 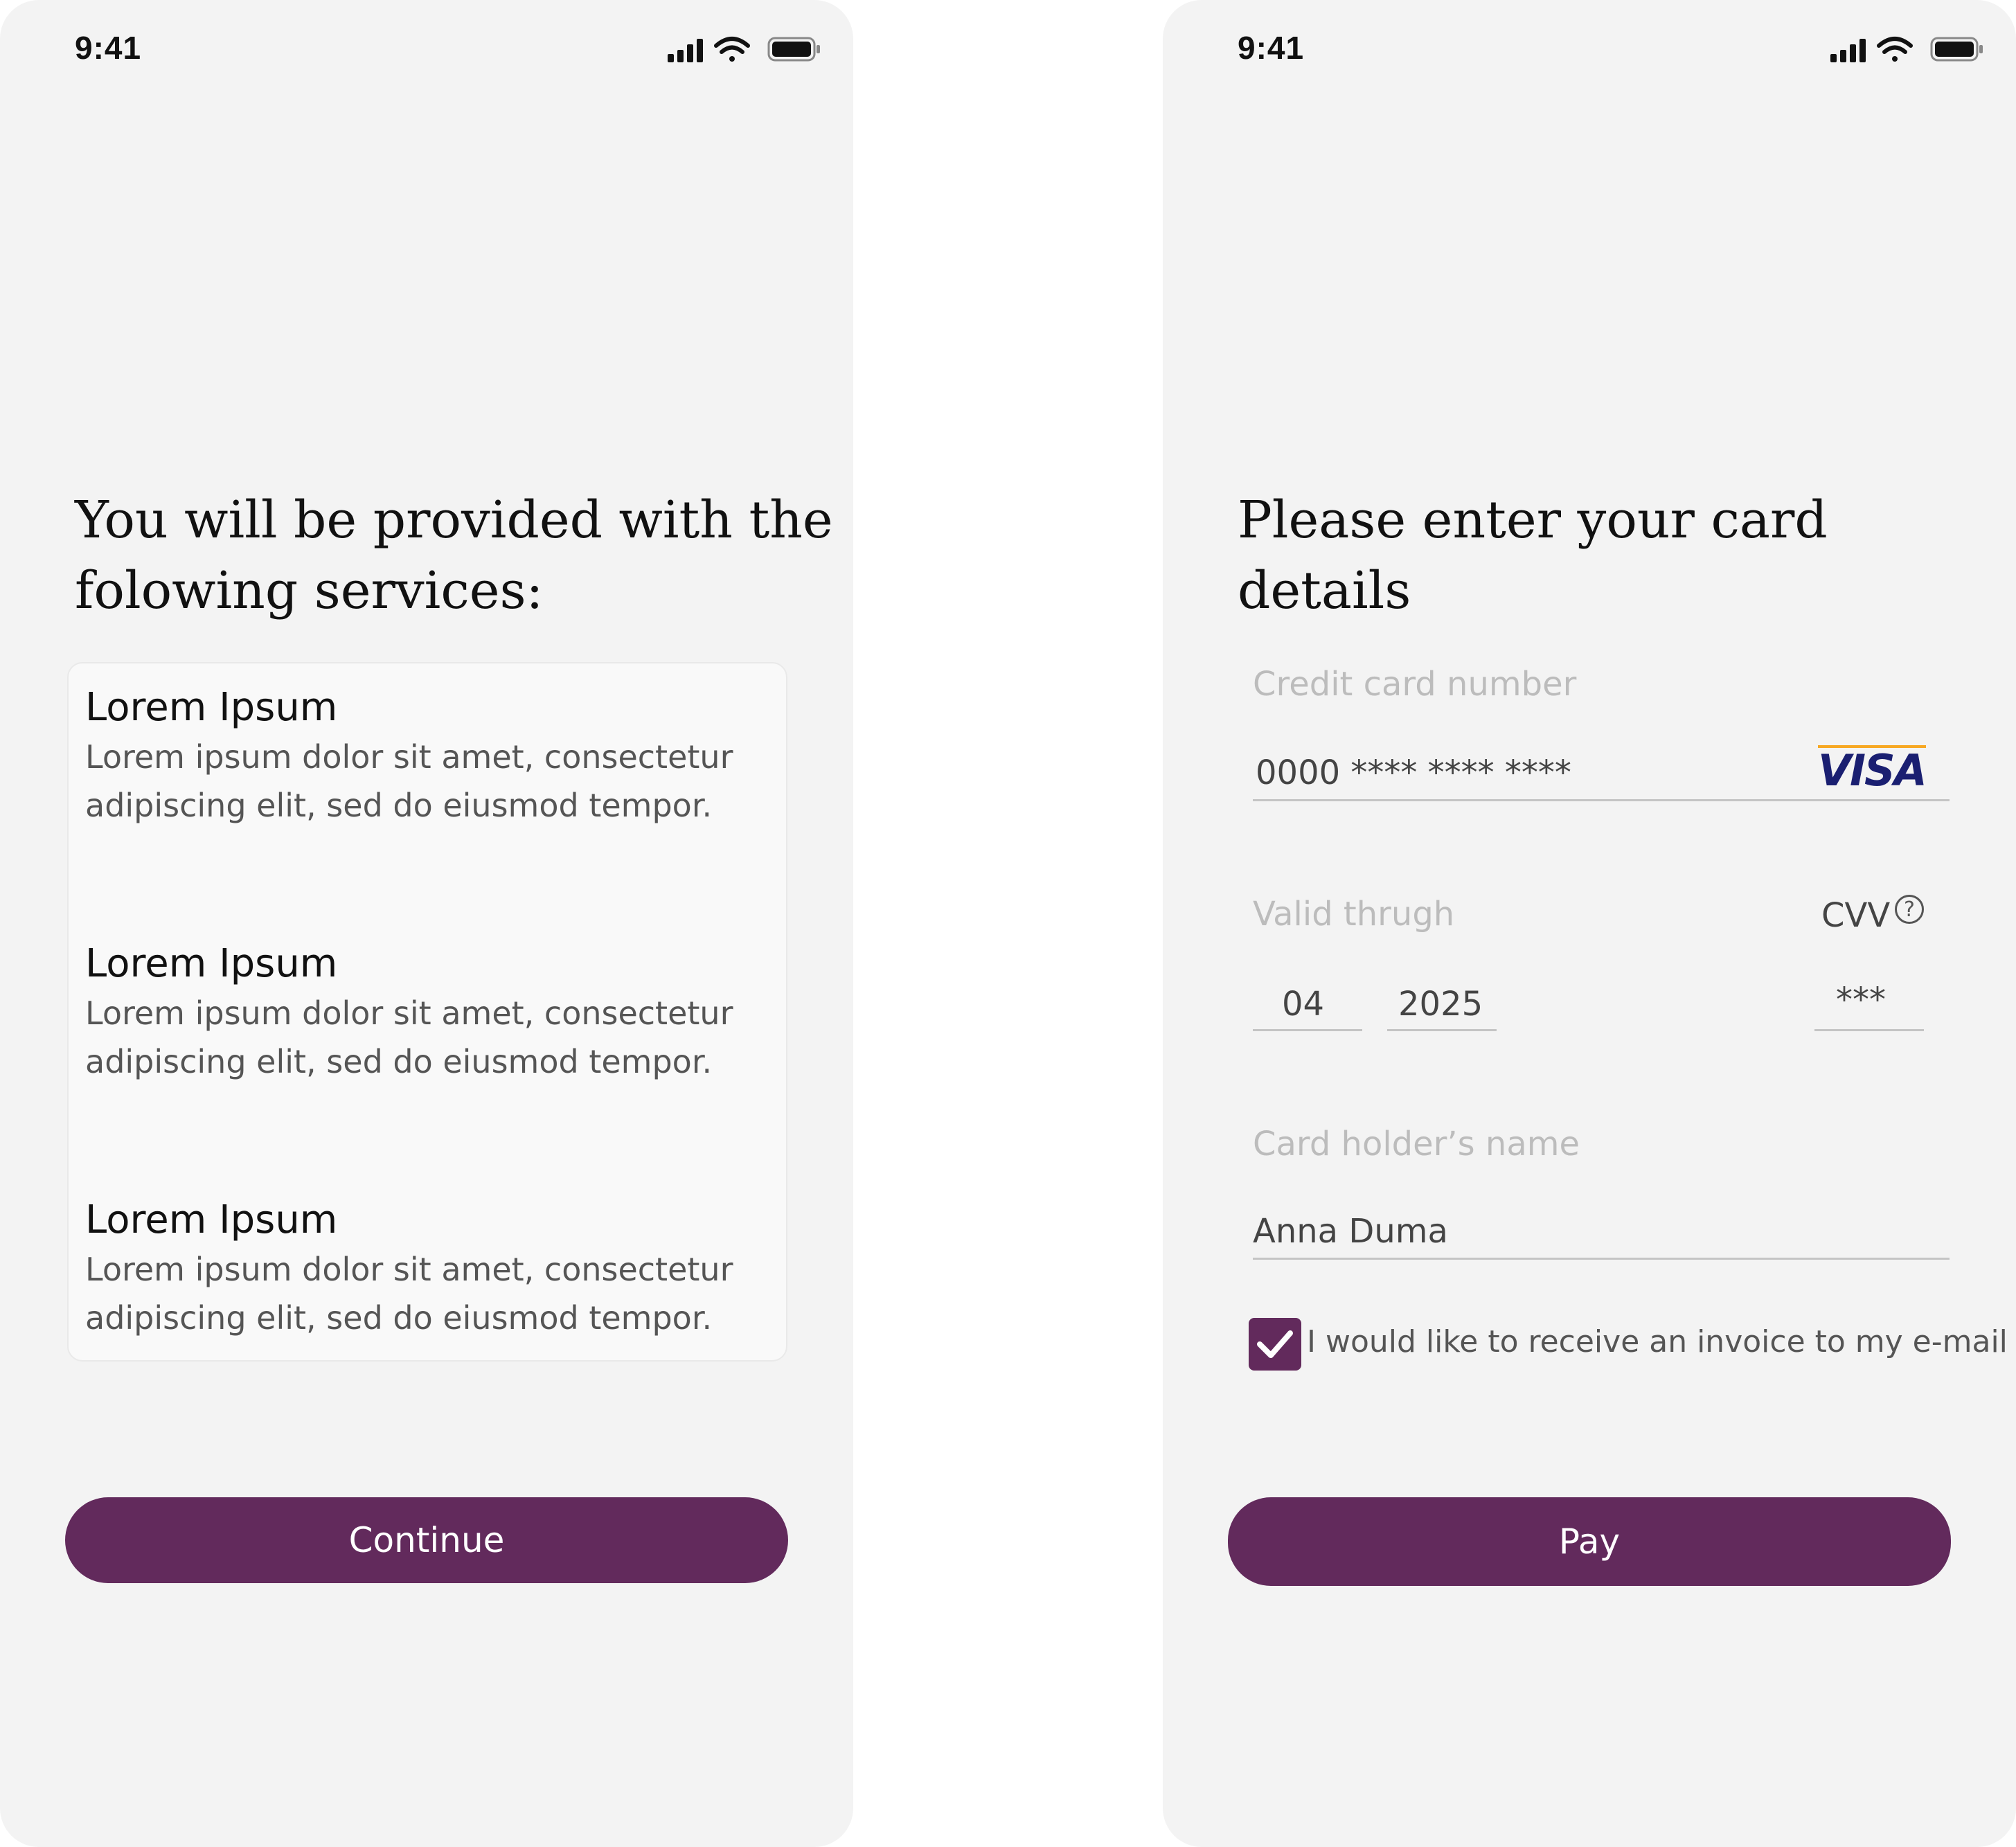 I want to click on card-number-underline, so click(x=1602, y=800).